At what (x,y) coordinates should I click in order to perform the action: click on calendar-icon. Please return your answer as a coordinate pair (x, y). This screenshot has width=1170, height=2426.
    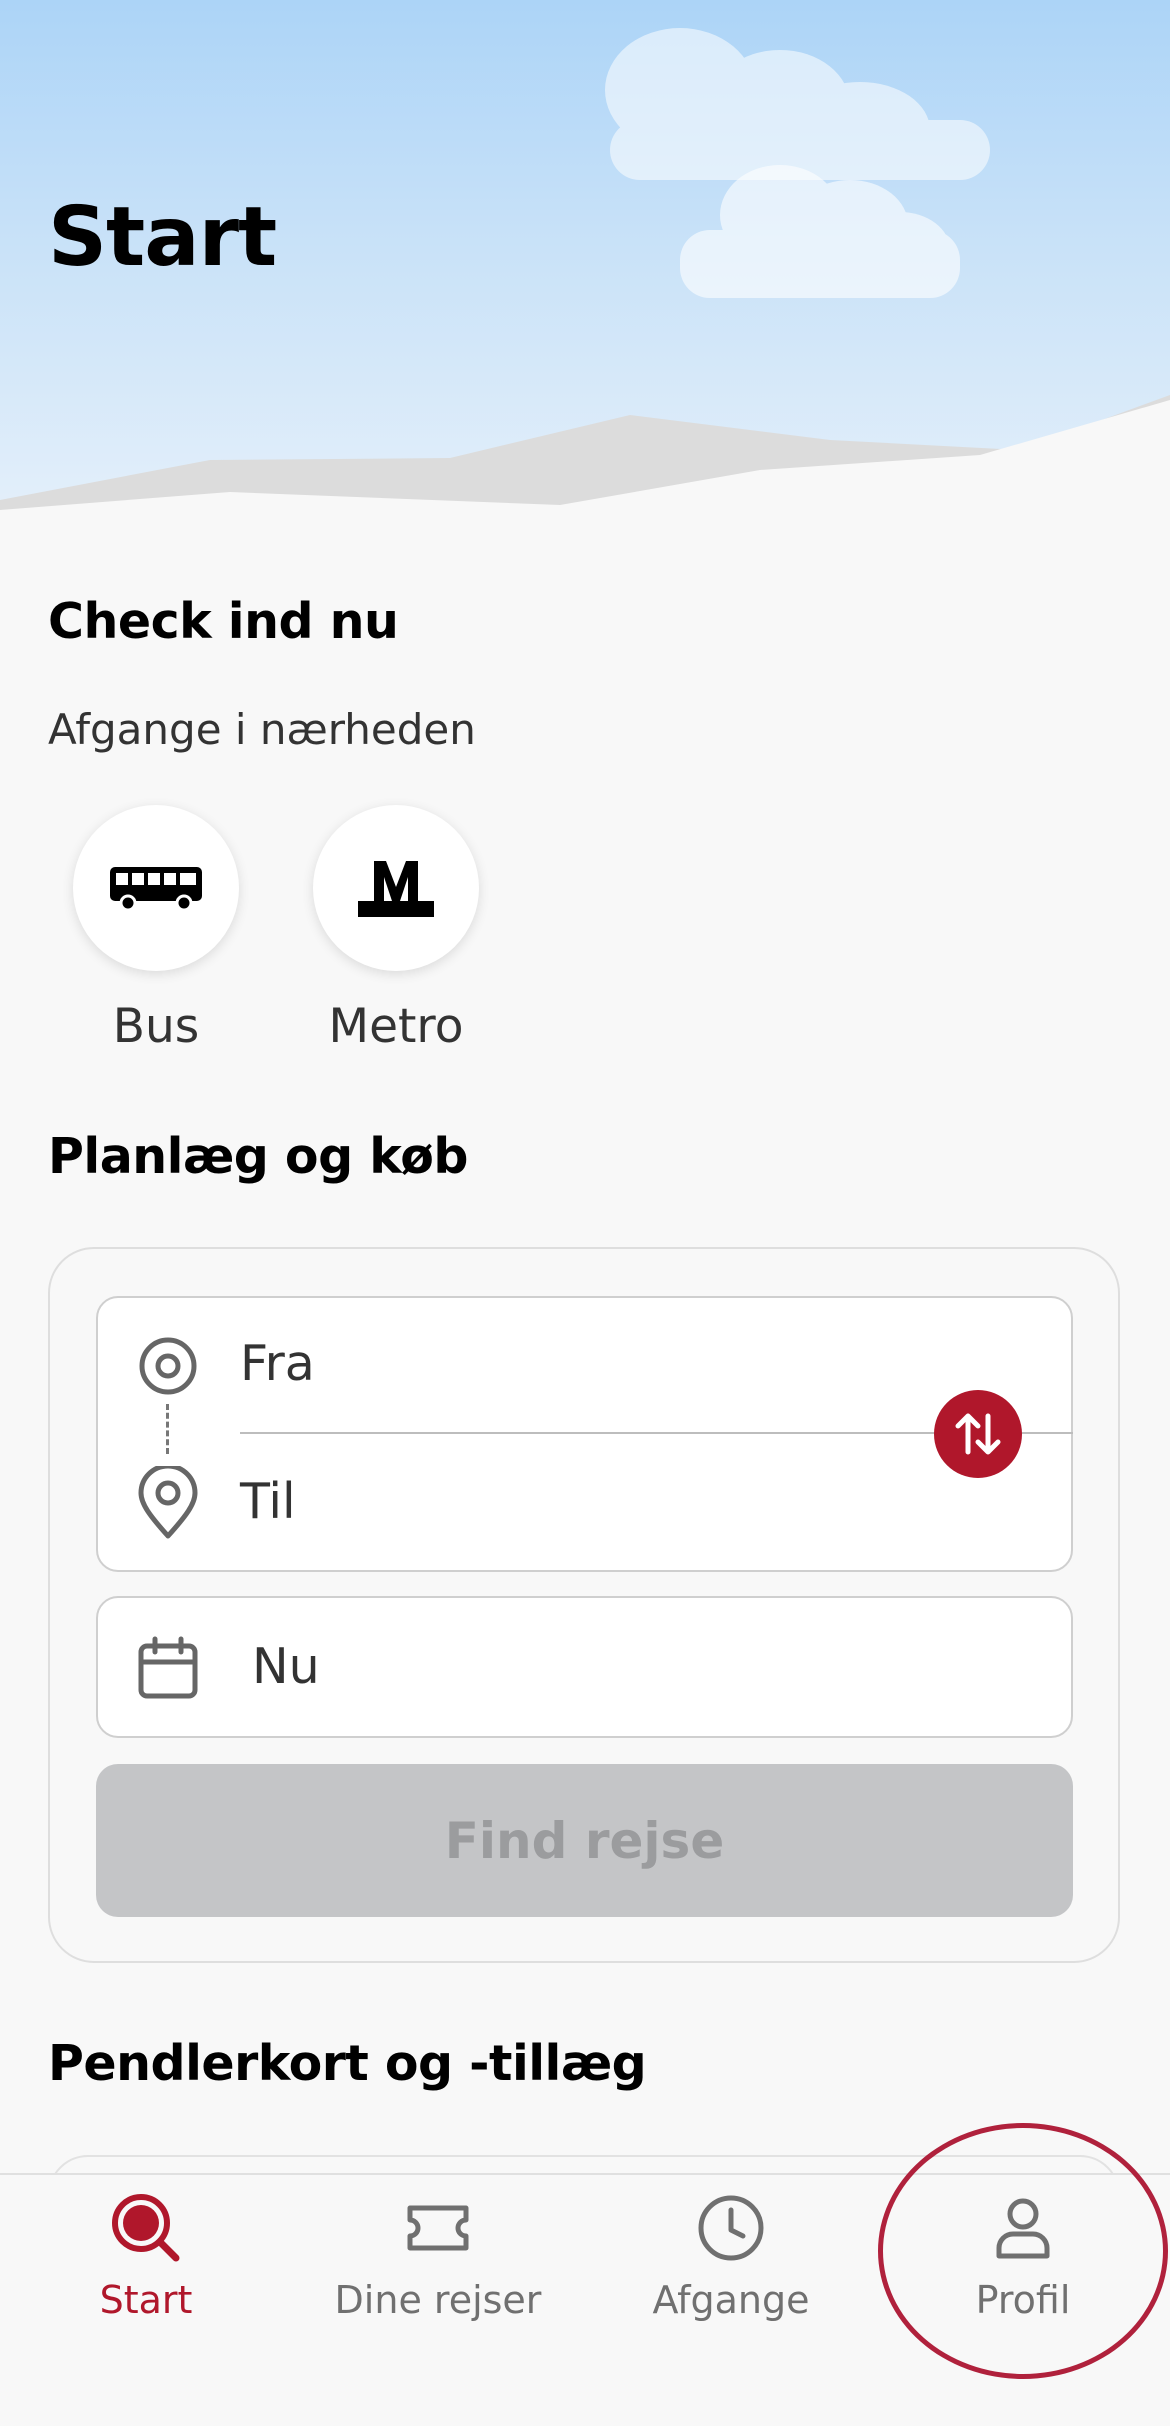
    Looking at the image, I should click on (168, 1667).